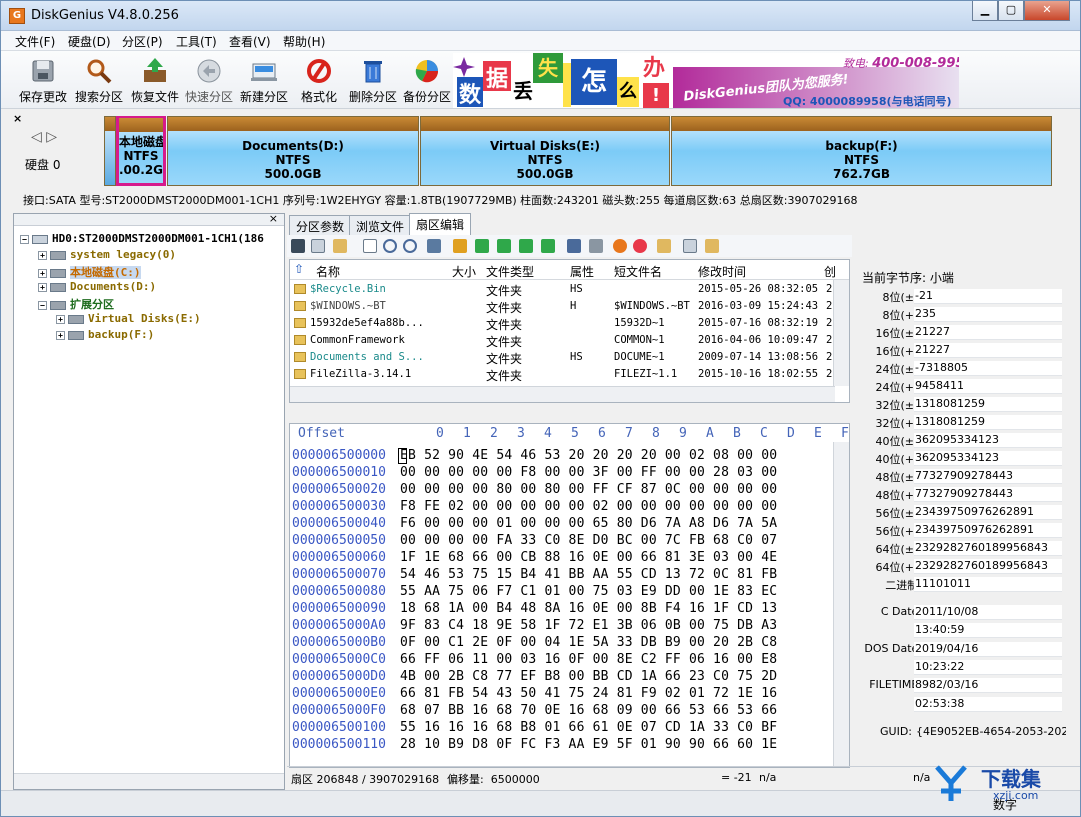  I want to click on tab-partition-params: 分区参数, so click(320, 225).